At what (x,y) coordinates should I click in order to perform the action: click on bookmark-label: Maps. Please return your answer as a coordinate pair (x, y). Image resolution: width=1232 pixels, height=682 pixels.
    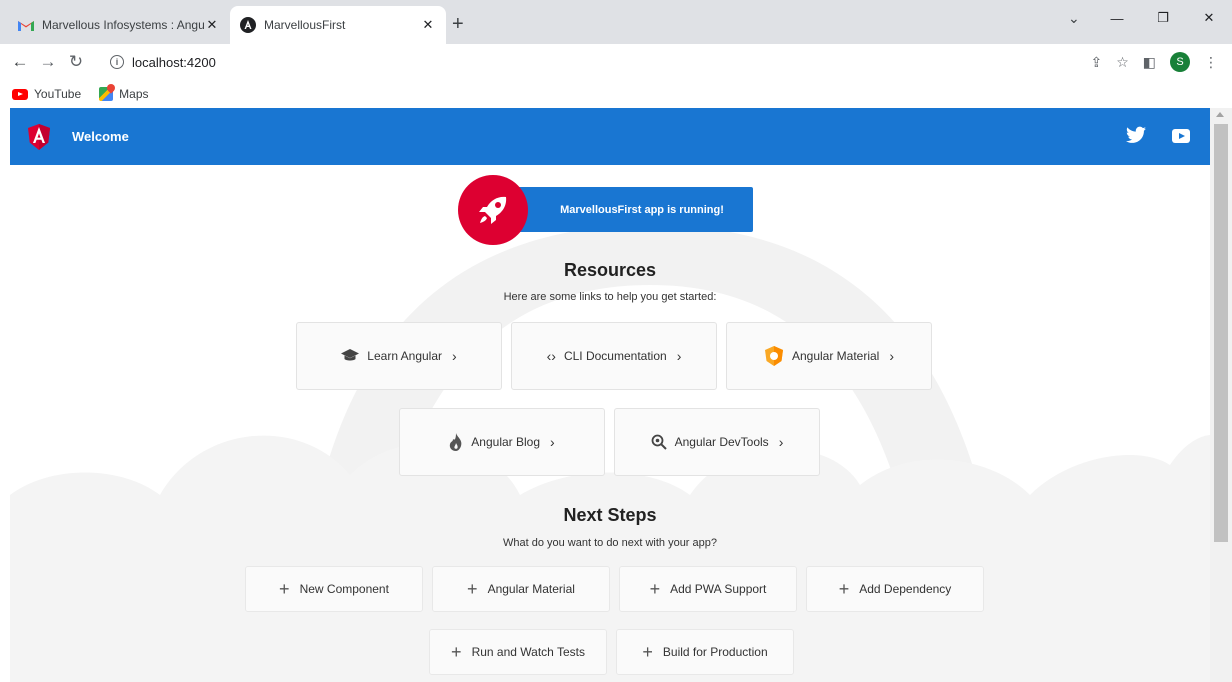
    Looking at the image, I should click on (134, 94).